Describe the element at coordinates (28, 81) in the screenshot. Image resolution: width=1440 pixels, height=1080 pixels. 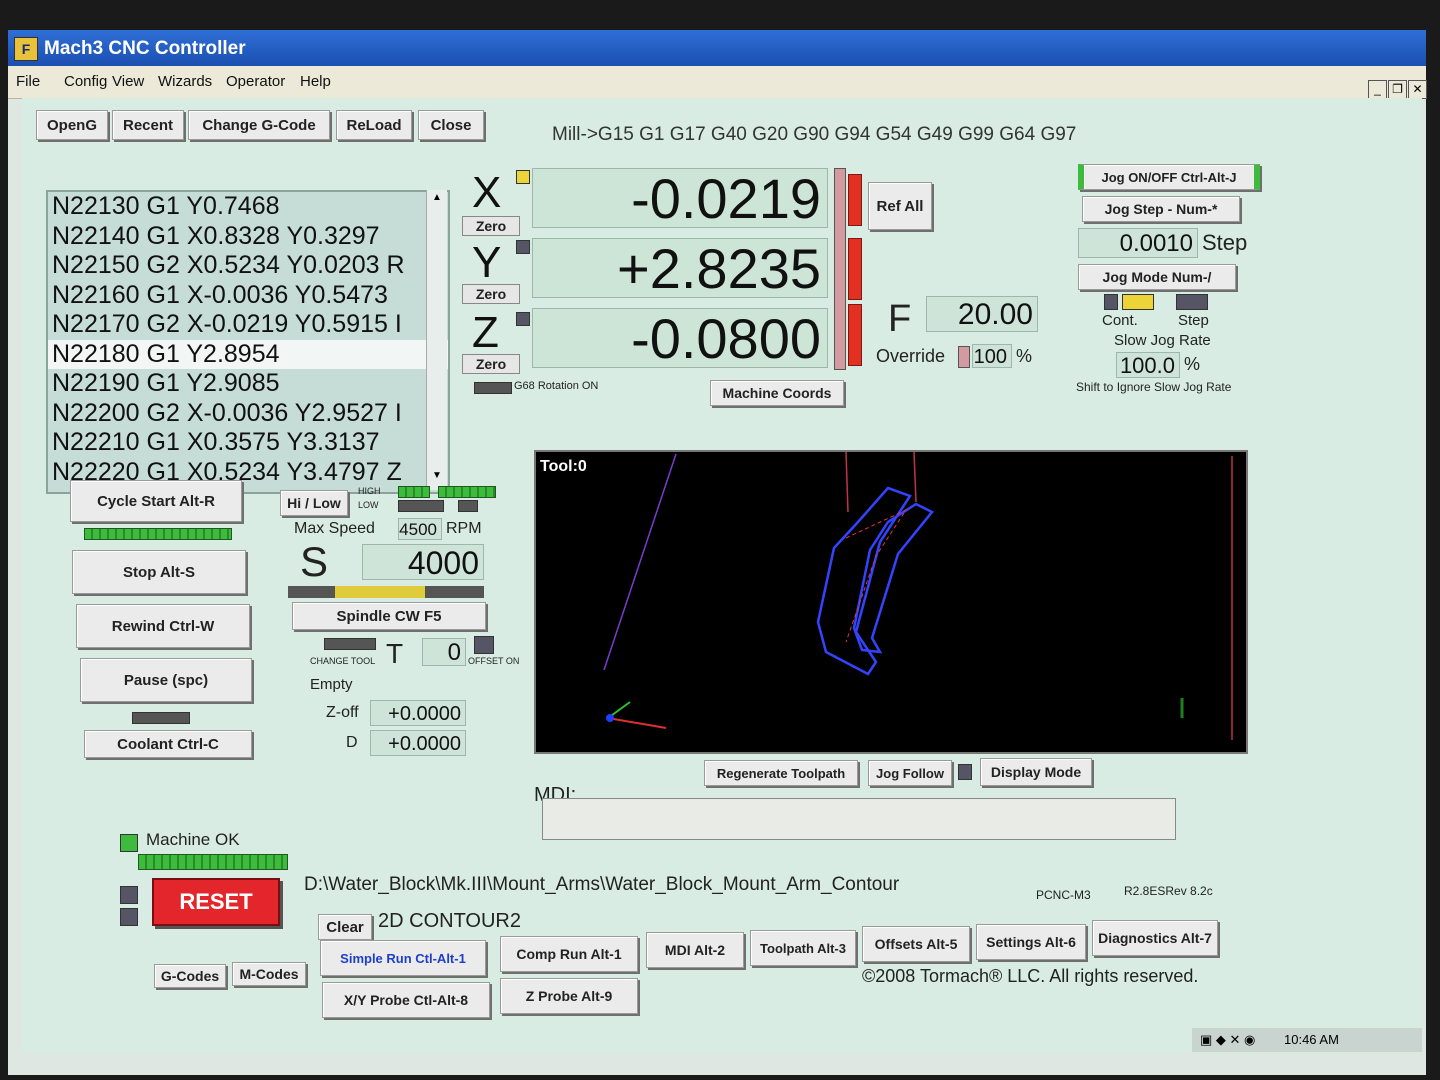
I see `menu-file: File` at that location.